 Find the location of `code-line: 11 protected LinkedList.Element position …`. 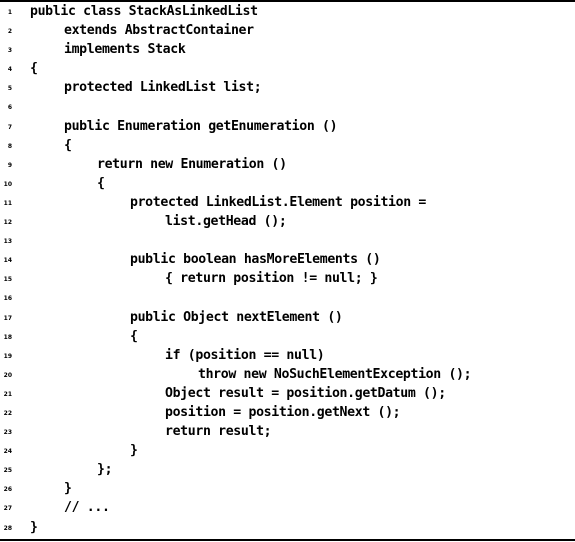

code-line: 11 protected LinkedList.Element position … is located at coordinates (287, 202).